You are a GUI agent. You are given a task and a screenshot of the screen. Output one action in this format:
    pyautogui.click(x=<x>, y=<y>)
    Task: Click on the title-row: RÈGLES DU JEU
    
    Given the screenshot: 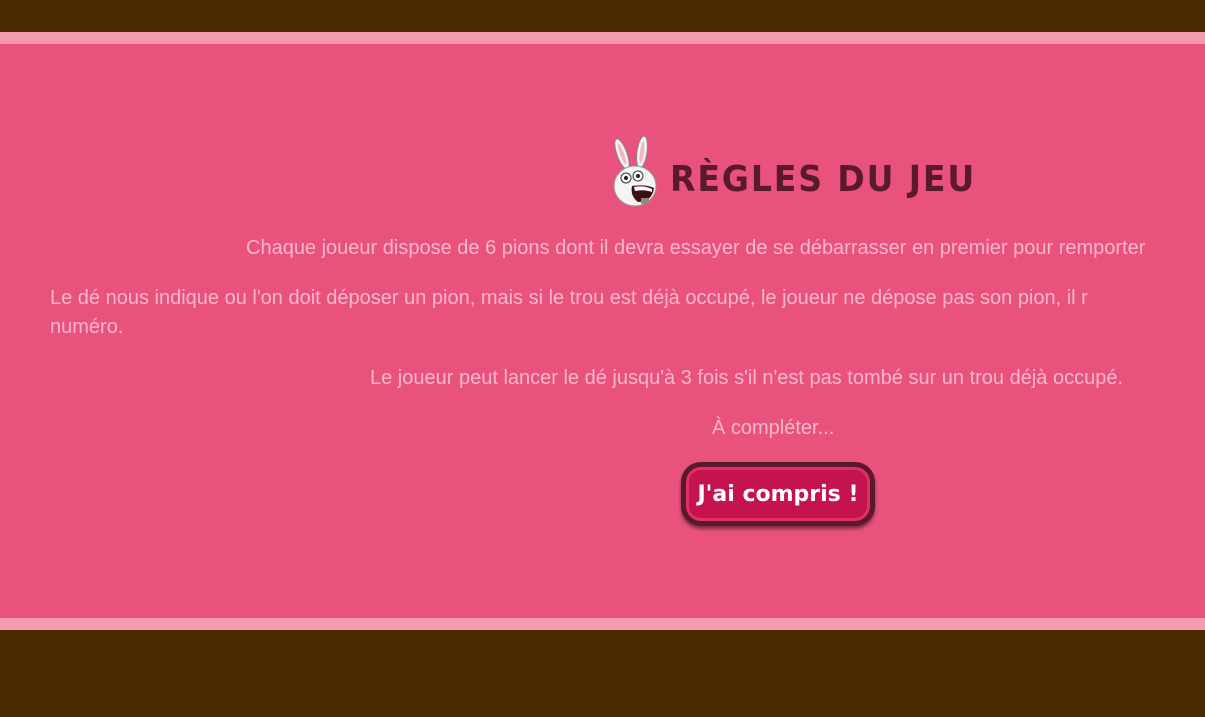 What is the action you would take?
    pyautogui.click(x=805, y=172)
    